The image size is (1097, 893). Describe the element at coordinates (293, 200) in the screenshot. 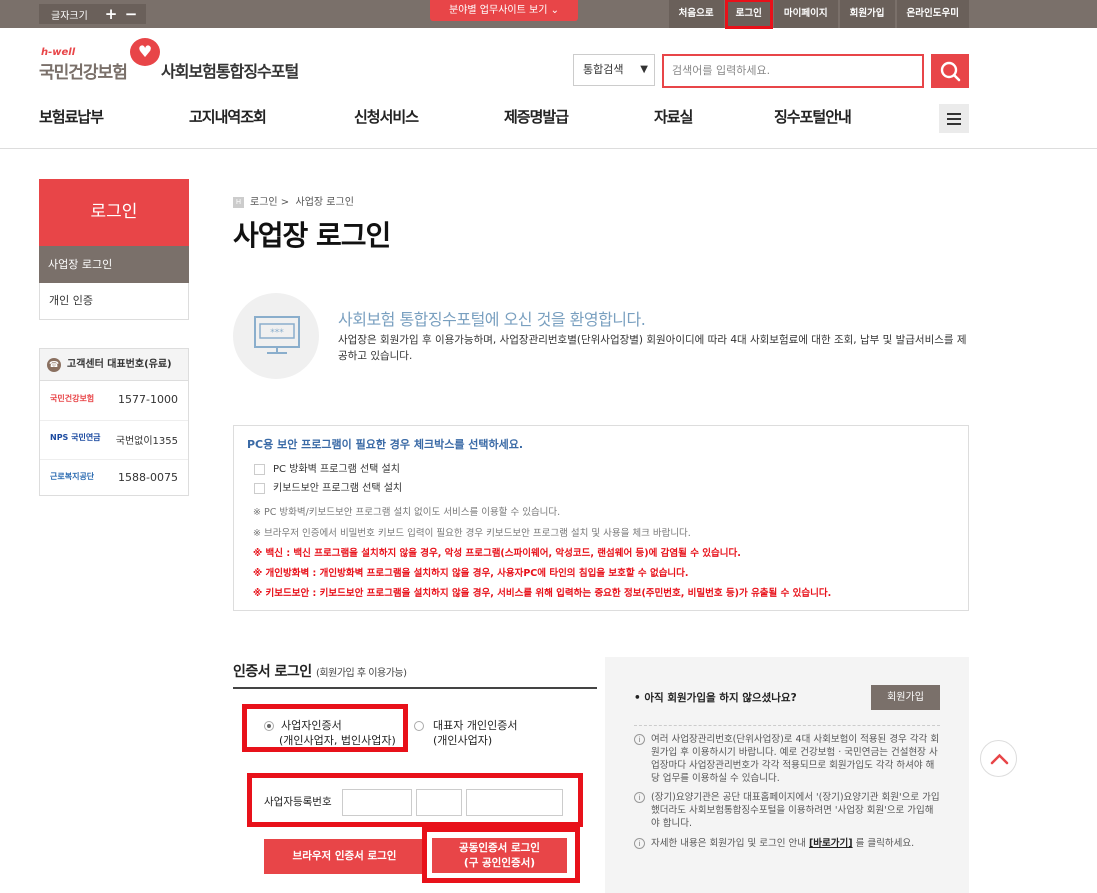

I see `breadcrumb: H 로그인 > 사업장 로그인` at that location.